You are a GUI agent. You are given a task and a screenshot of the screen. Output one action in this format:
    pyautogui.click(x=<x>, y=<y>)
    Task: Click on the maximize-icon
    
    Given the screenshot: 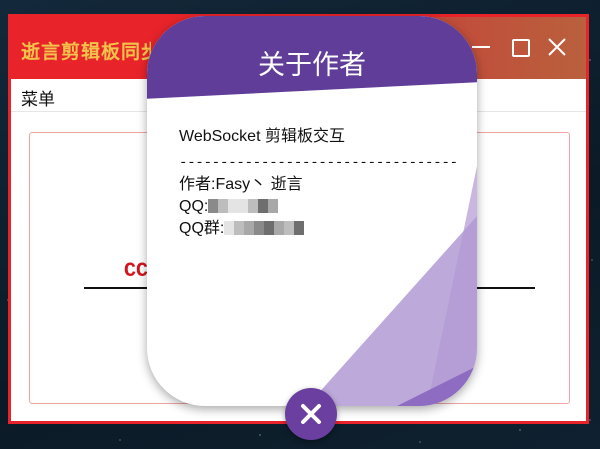 What is the action you would take?
    pyautogui.click(x=520, y=47)
    